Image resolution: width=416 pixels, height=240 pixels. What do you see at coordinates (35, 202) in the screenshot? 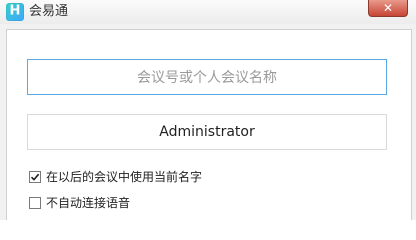
I see `no-auto-audio-checkbox` at bounding box center [35, 202].